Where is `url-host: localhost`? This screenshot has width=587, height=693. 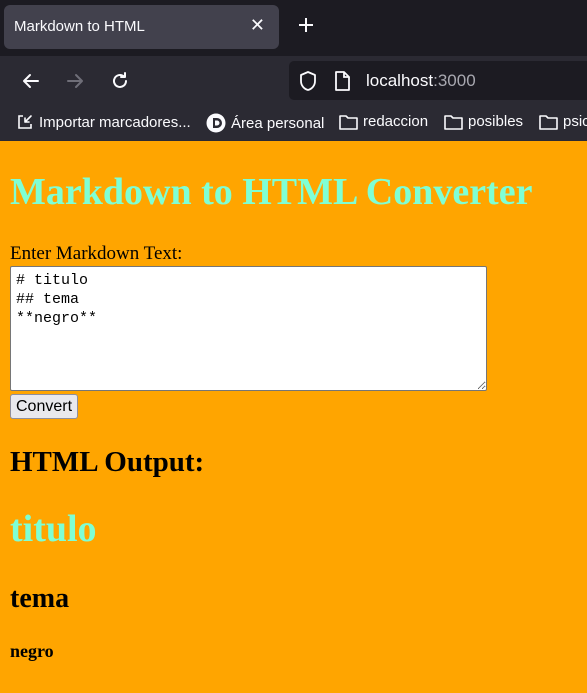 url-host: localhost is located at coordinates (400, 80).